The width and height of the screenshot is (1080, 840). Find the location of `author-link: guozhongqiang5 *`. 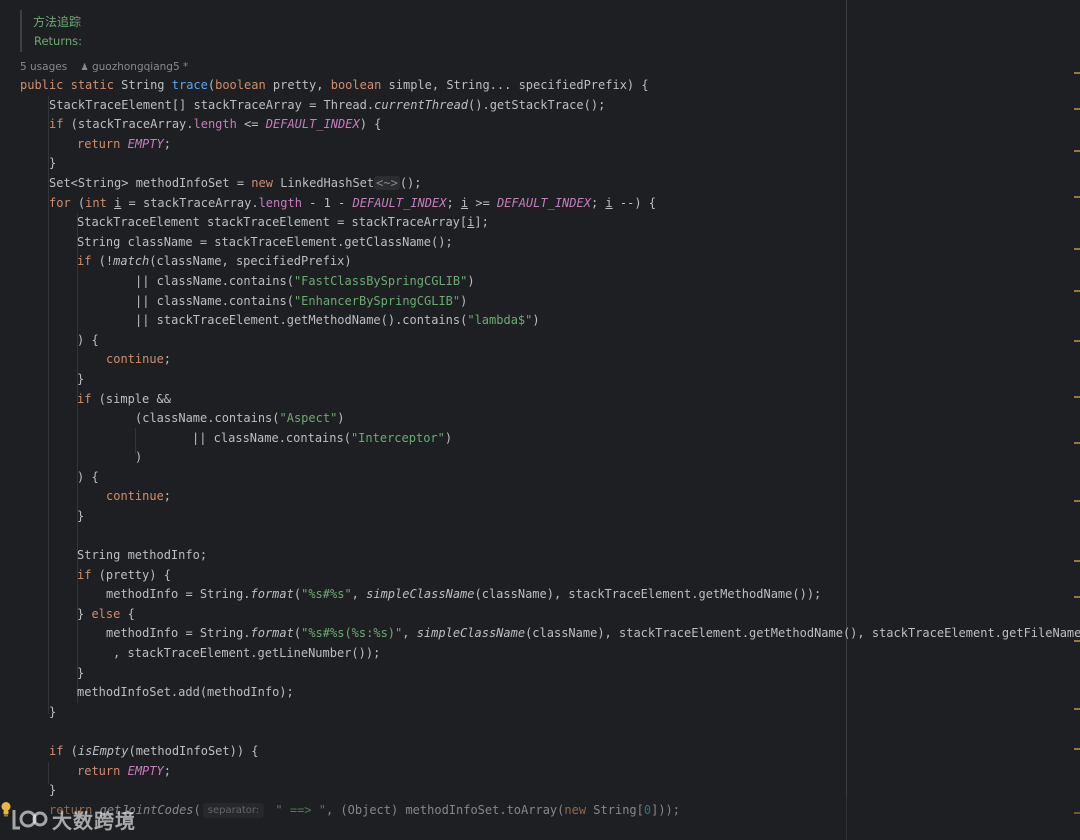

author-link: guozhongqiang5 * is located at coordinates (140, 67).